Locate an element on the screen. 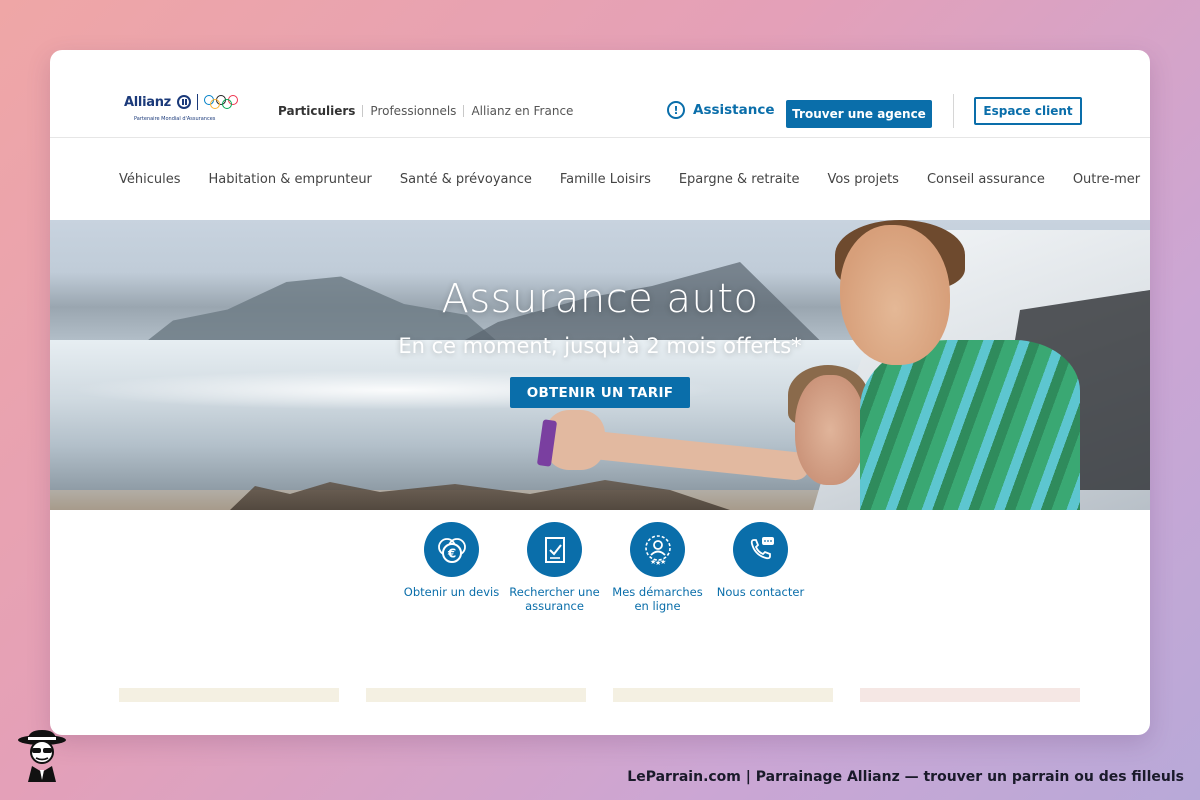  logo-tagline: Partenaire Mondial d'Assurances is located at coordinates (175, 119).